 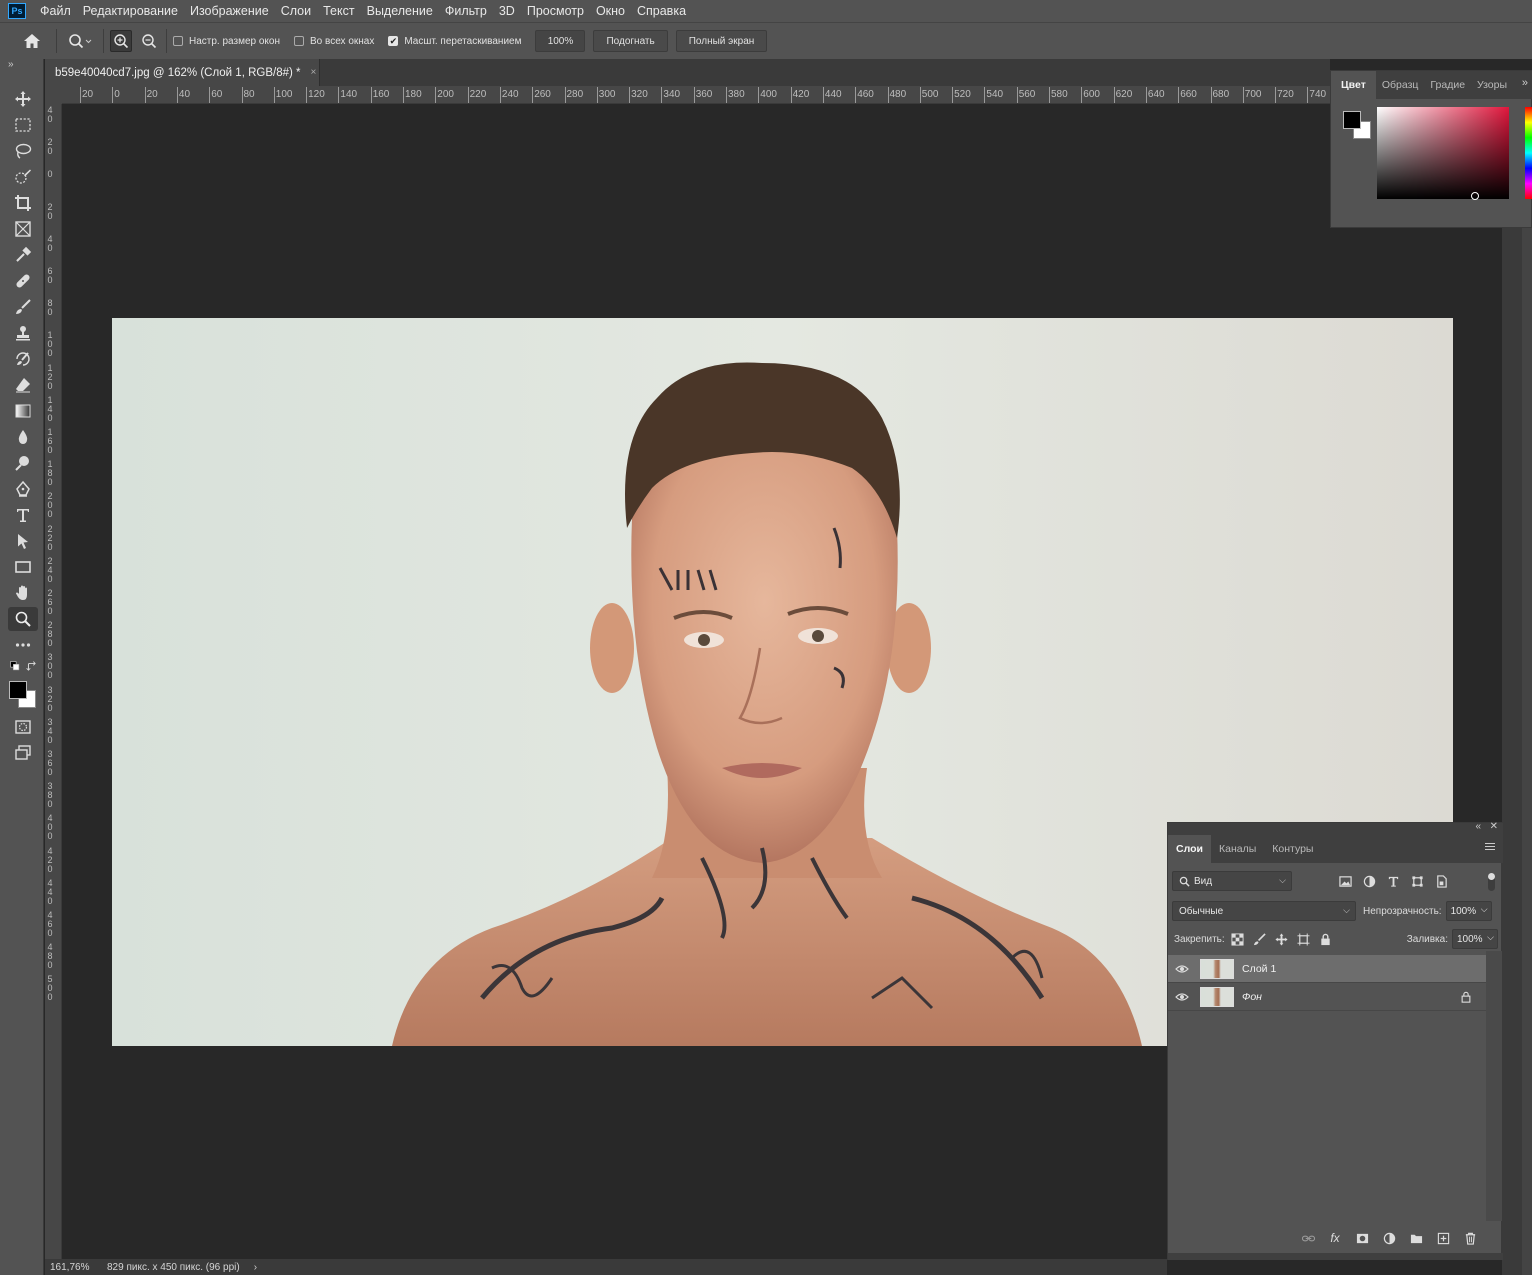 I want to click on home-button, so click(x=32, y=41).